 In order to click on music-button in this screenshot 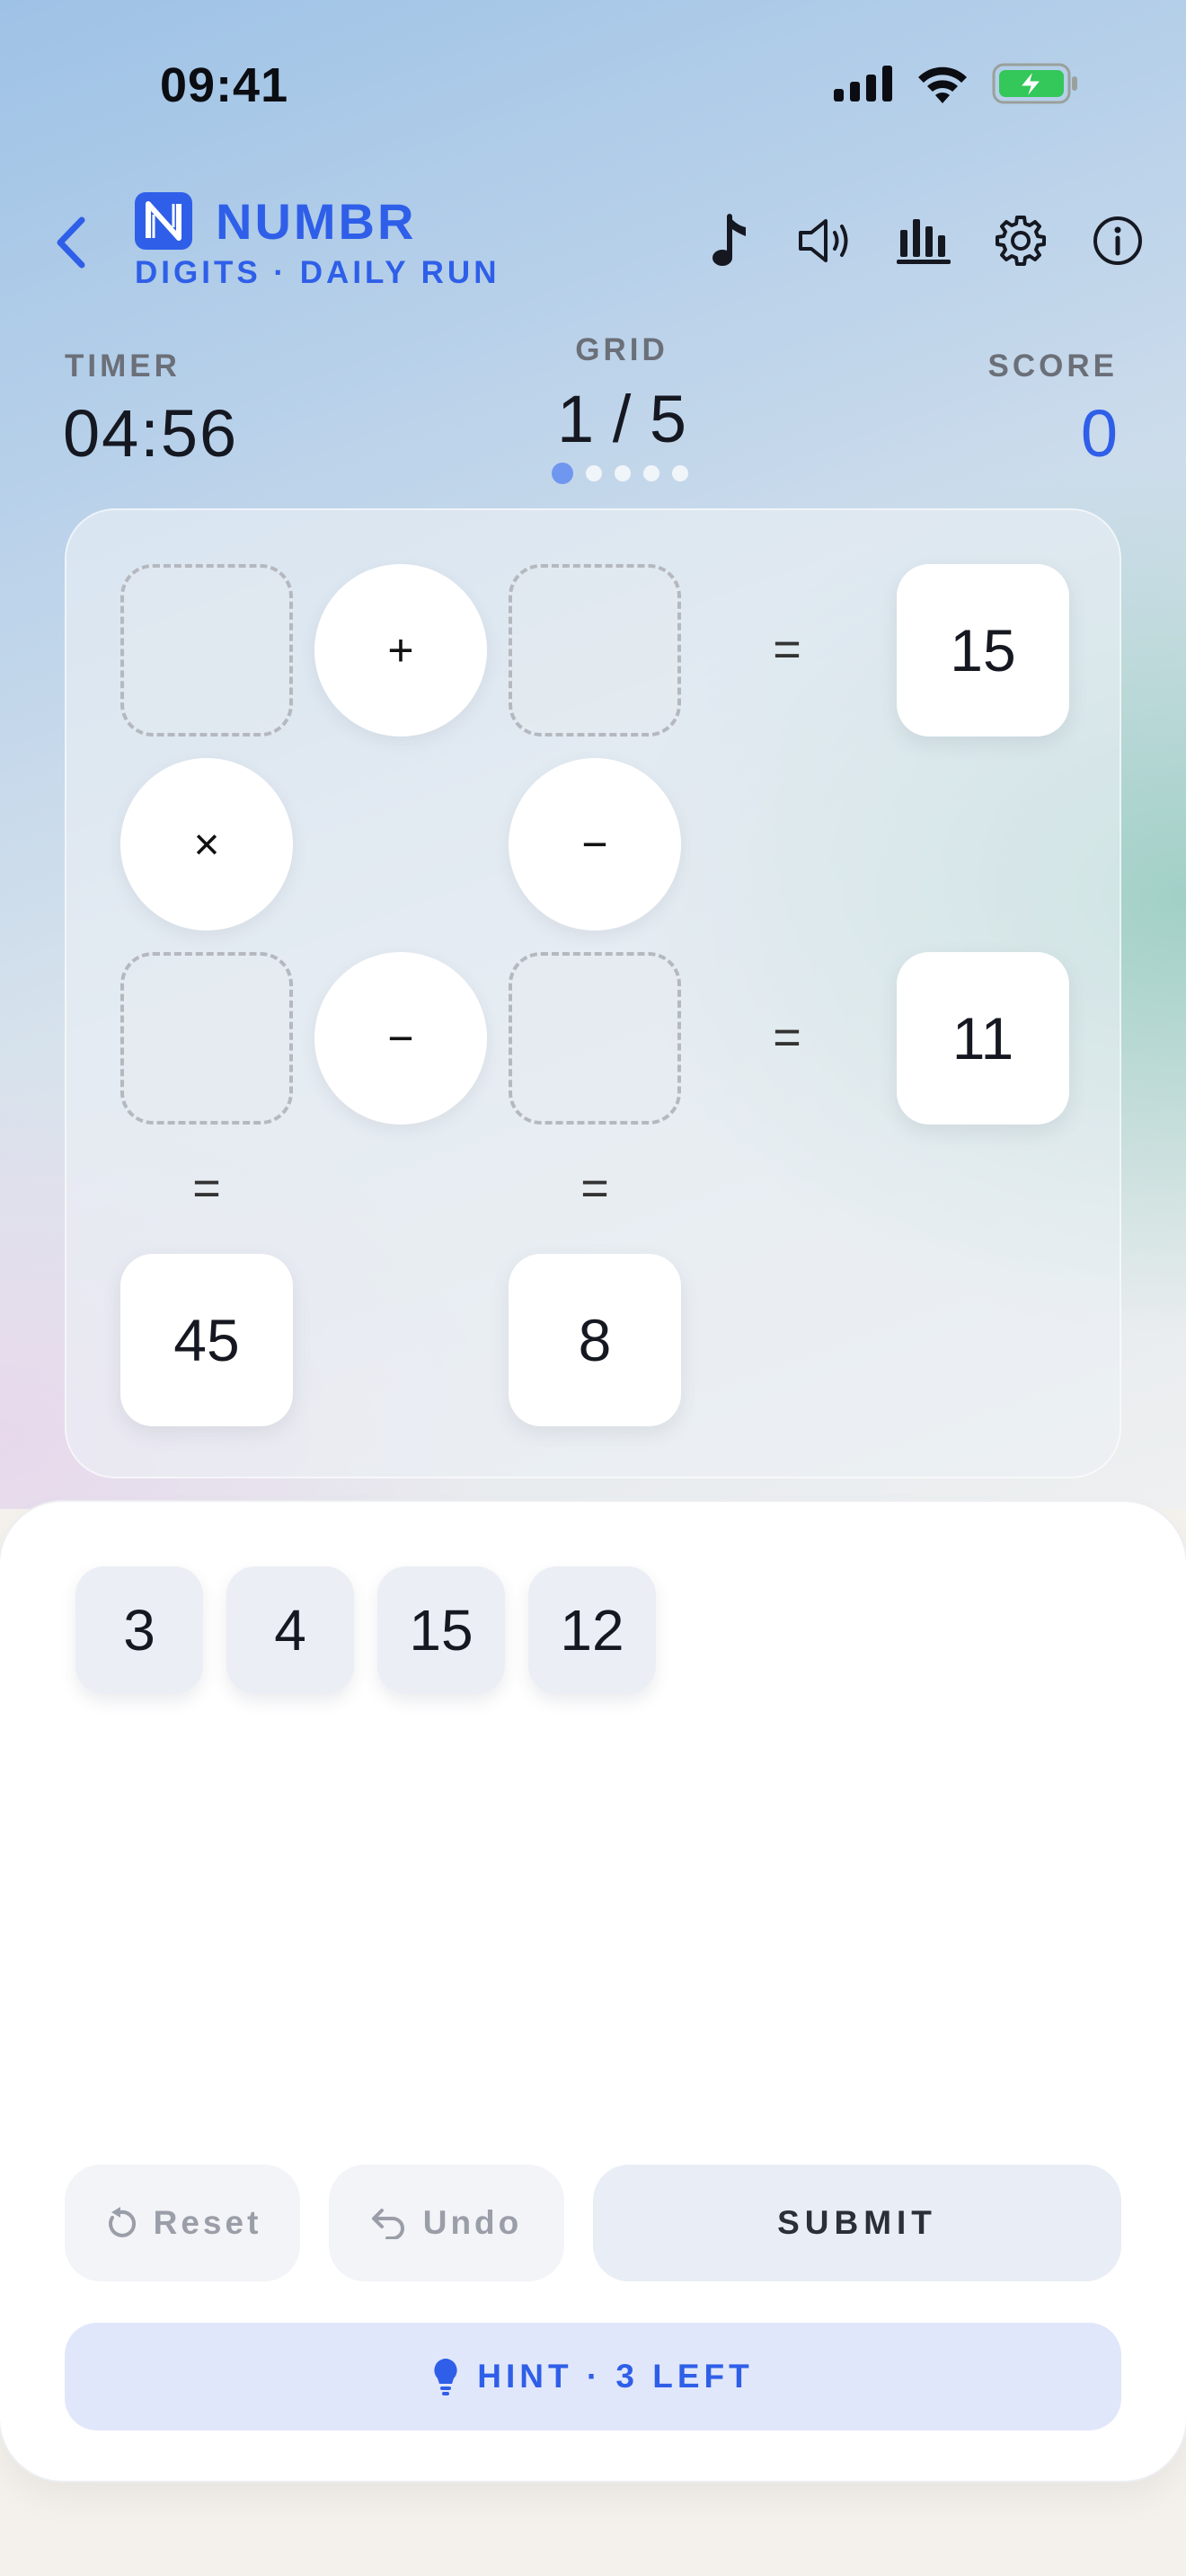, I will do `click(729, 240)`.